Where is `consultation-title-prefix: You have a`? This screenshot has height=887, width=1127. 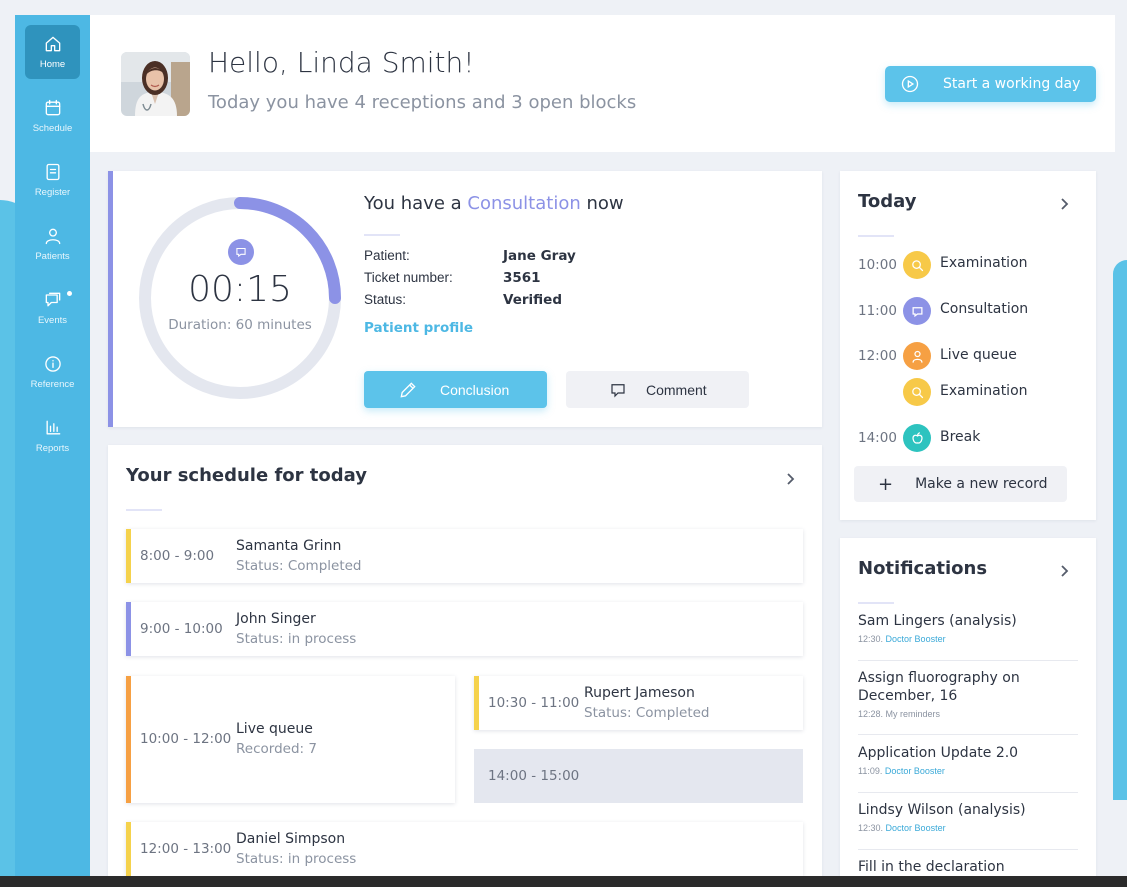
consultation-title-prefix: You have a is located at coordinates (413, 203).